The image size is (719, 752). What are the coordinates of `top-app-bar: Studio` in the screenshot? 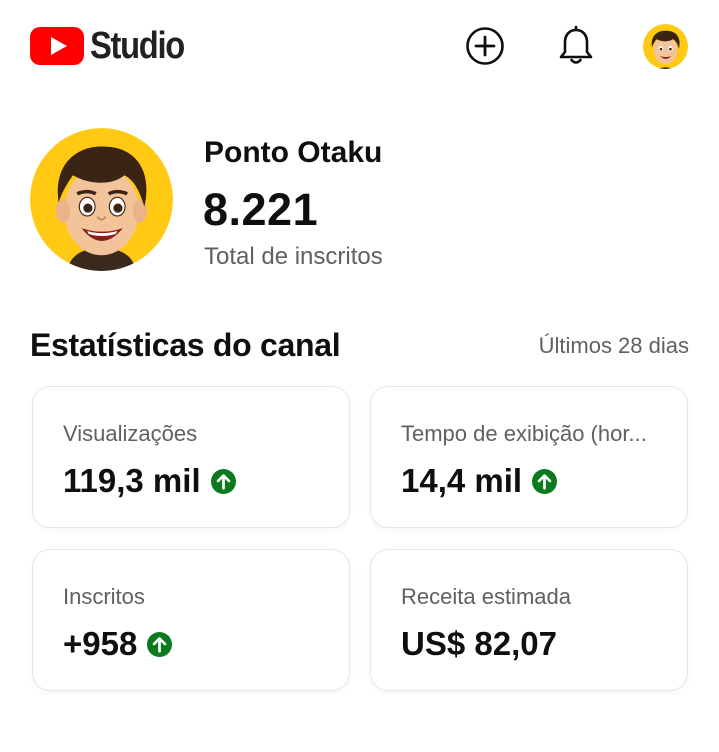 It's located at (359, 46).